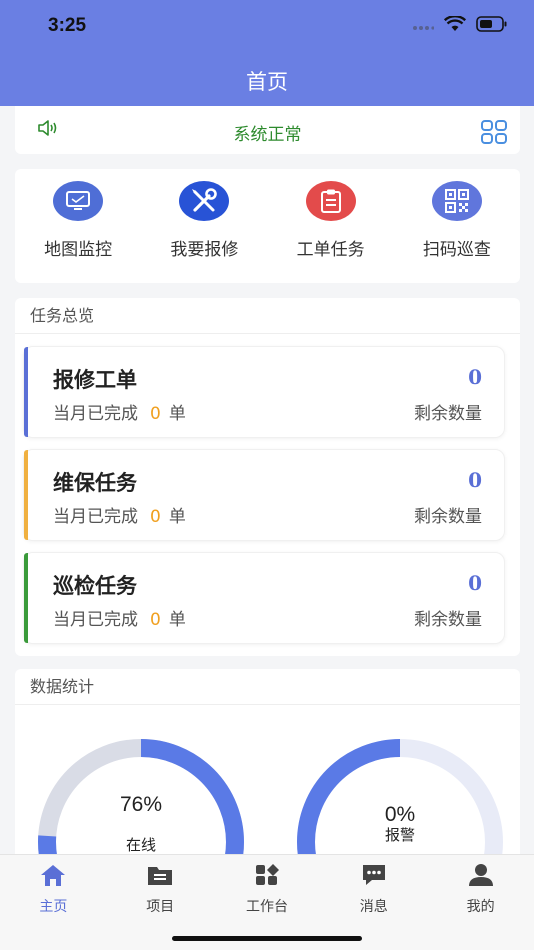 The height and width of the screenshot is (950, 534). What do you see at coordinates (53, 877) in the screenshot?
I see `home-icon` at bounding box center [53, 877].